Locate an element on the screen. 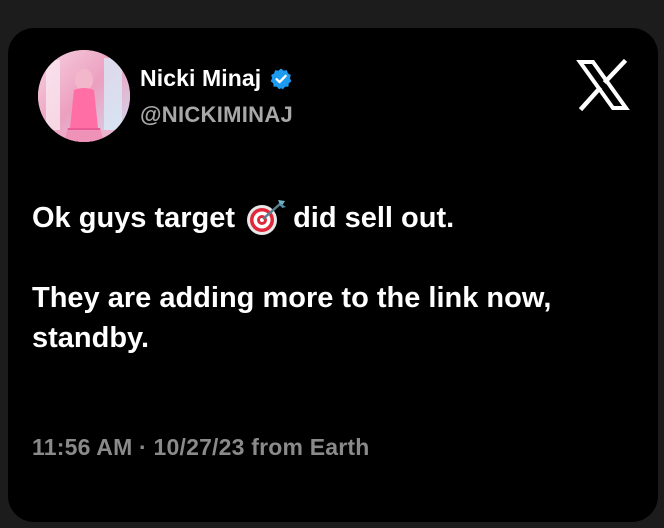 This screenshot has height=528, width=664. author-name-row: Nicki Minaj is located at coordinates (216, 78).